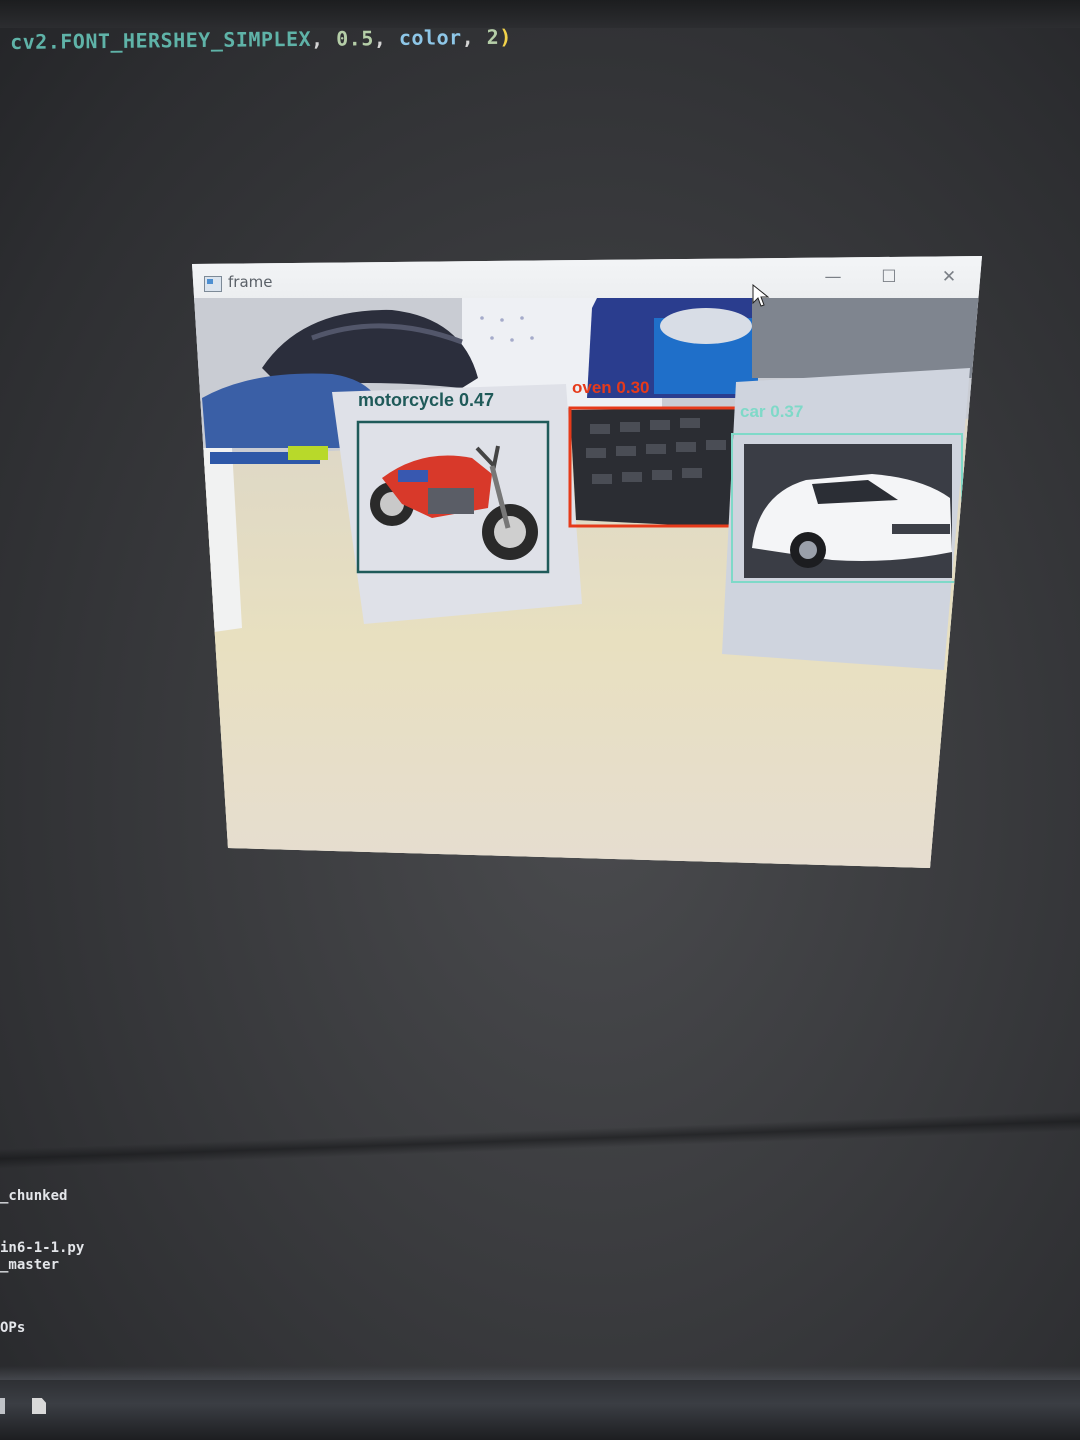  I want to click on code-editor-line: cv2.FONT_HERSHEY_SIMPLEX, 0.5, color, 2), so click(261, 39).